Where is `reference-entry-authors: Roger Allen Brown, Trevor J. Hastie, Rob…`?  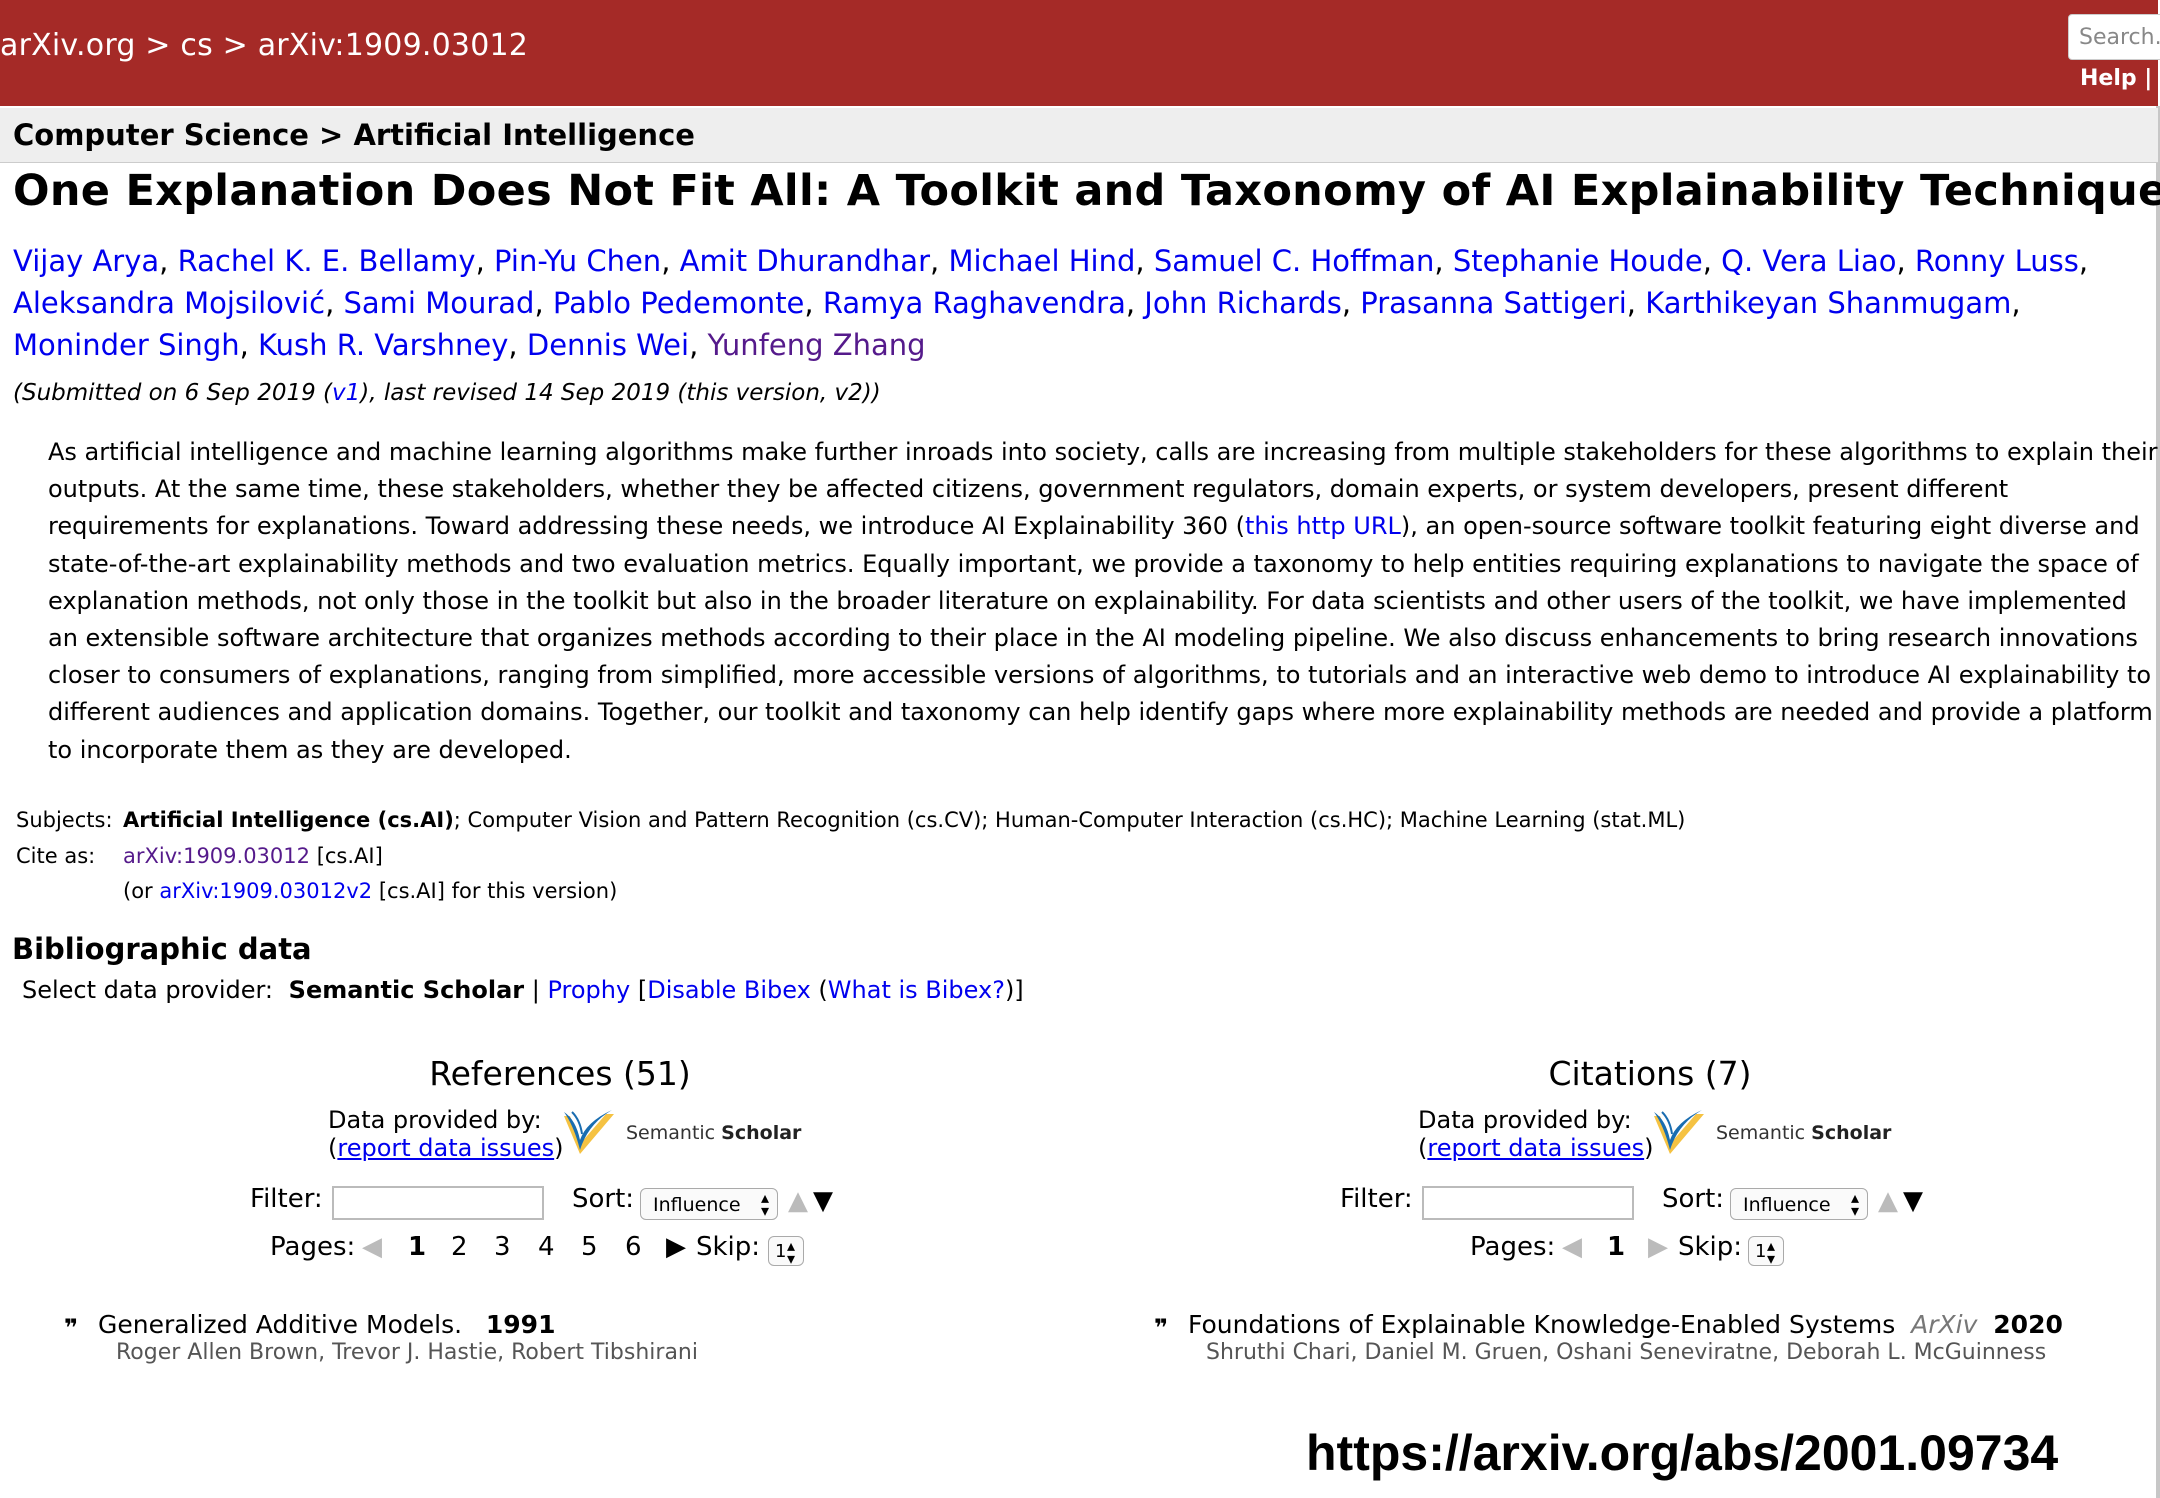
reference-entry-authors: Roger Allen Brown, Trevor J. Hastie, Rob… is located at coordinates (407, 1352).